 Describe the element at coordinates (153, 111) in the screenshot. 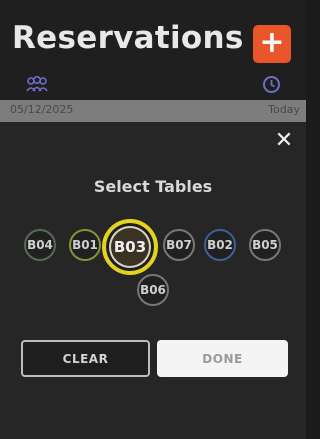

I see `date-bar: 05/12/2025 Today` at that location.